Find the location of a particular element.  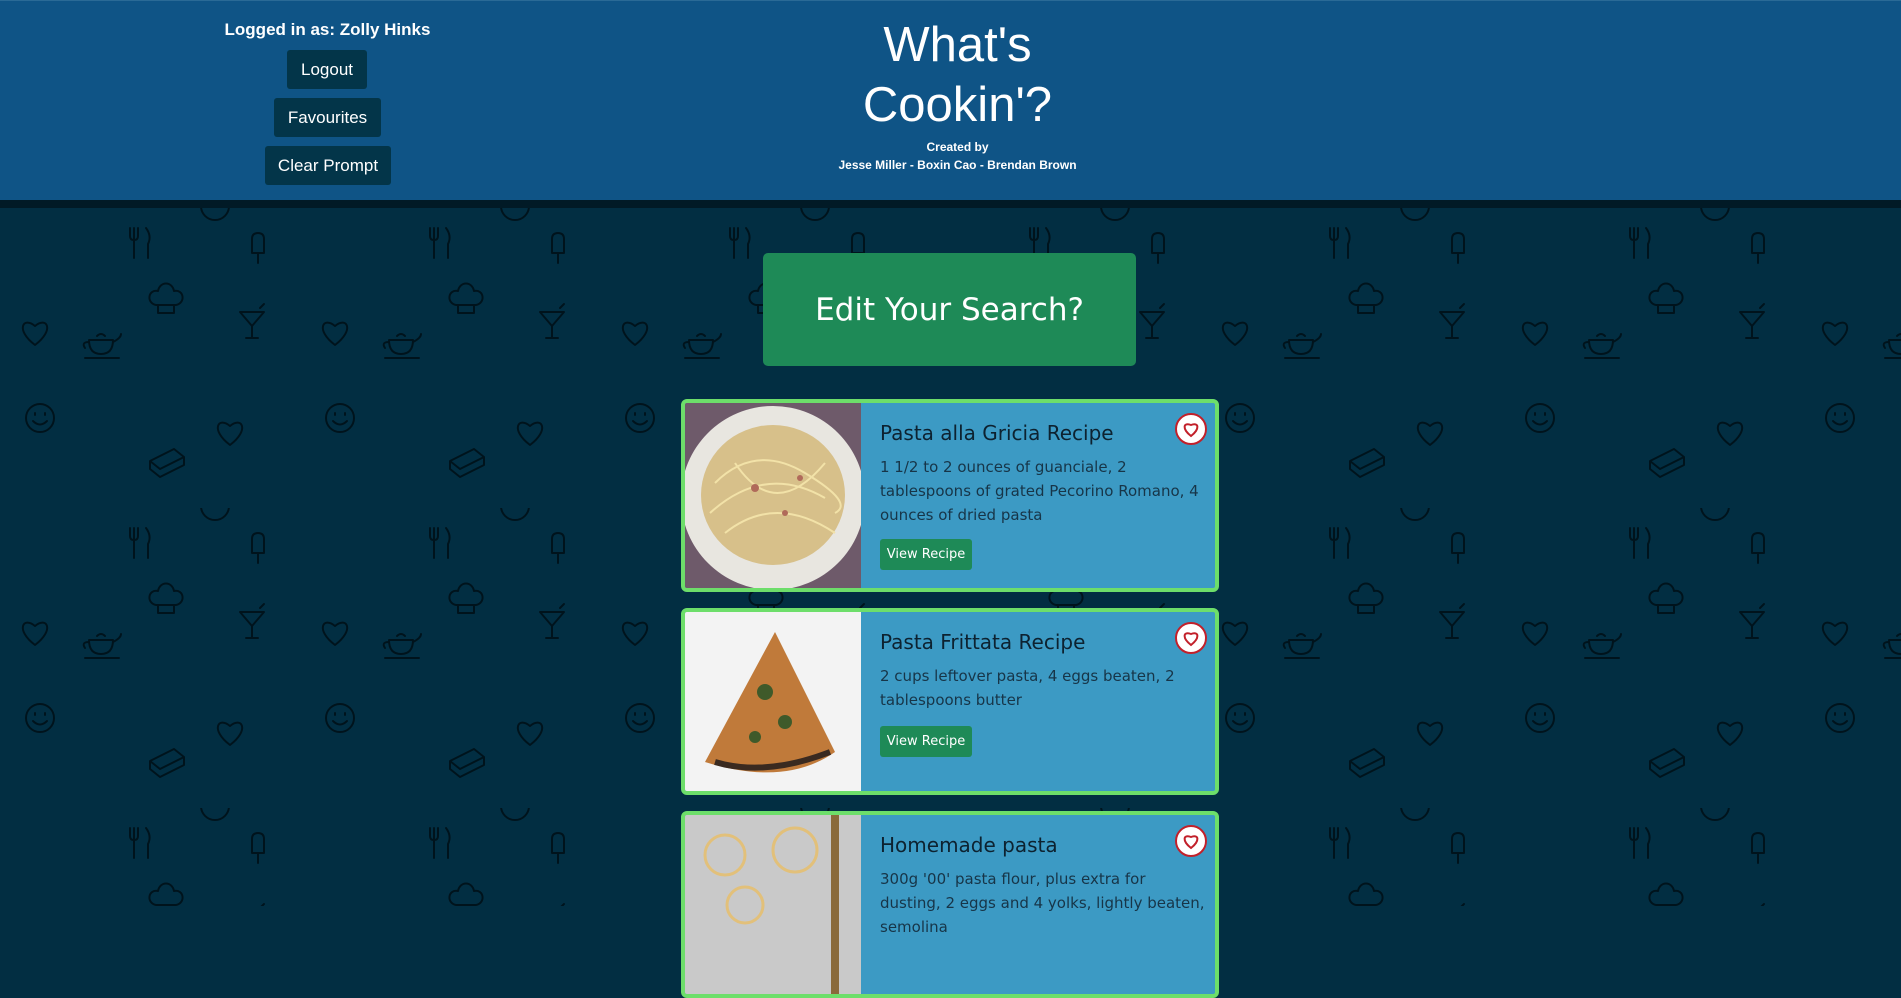

logout-button: Logout is located at coordinates (327, 69).